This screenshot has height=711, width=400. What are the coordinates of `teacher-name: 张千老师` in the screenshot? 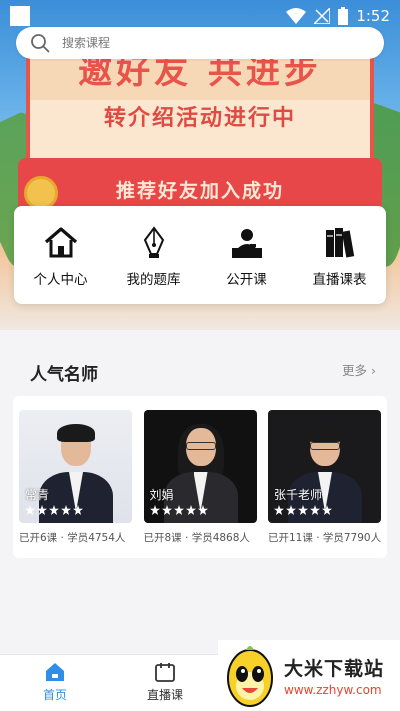 It's located at (298, 495).